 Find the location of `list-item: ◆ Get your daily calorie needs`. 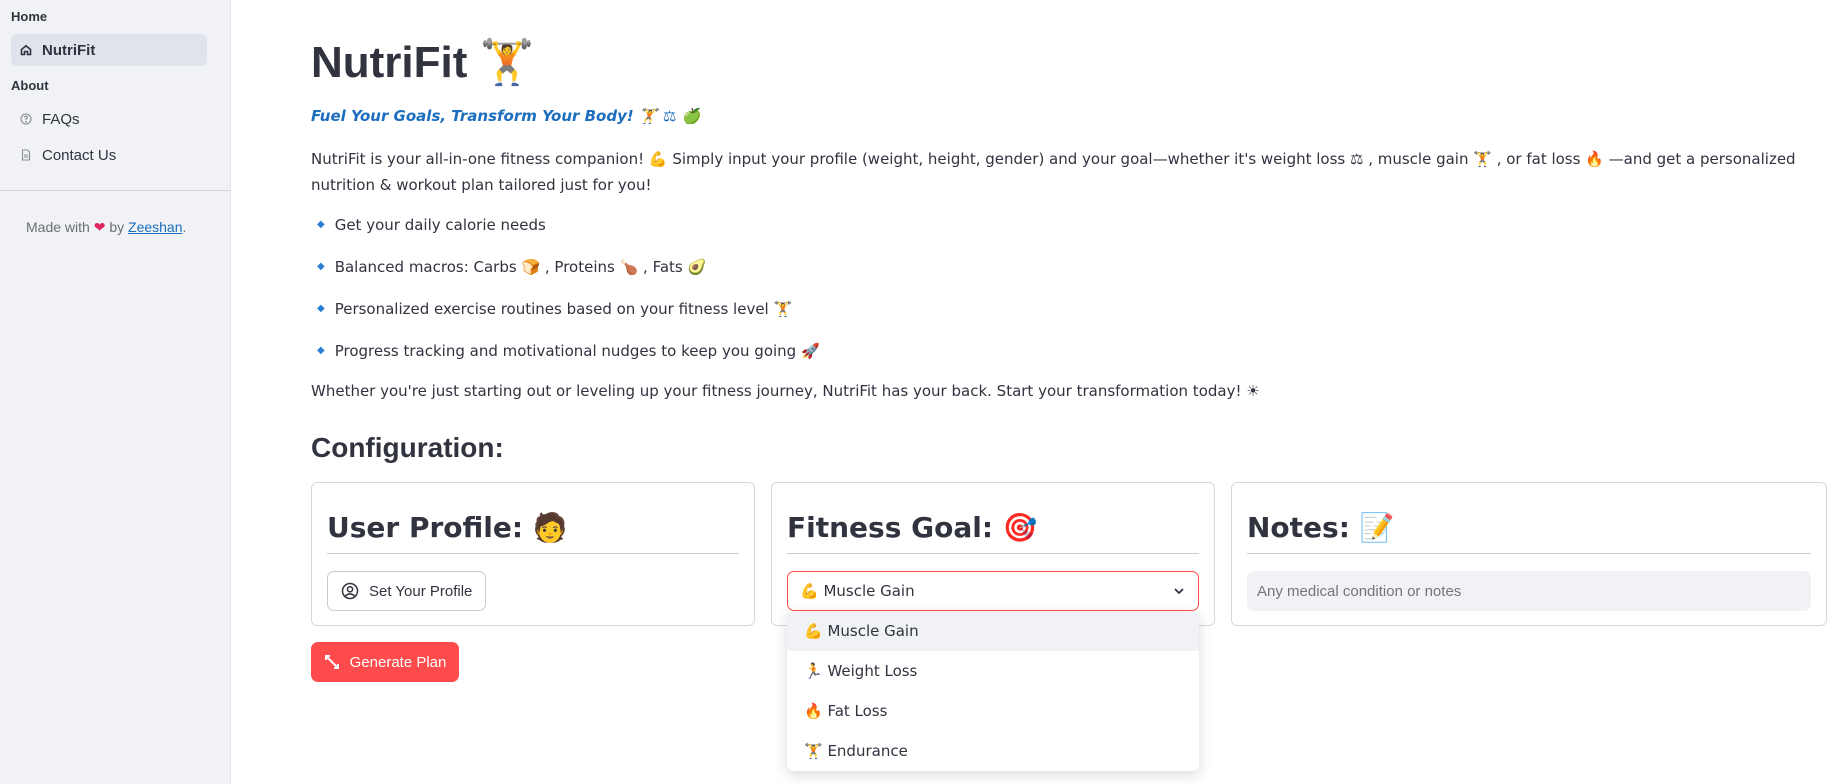

list-item: ◆ Get your daily calorie needs is located at coordinates (565, 233).